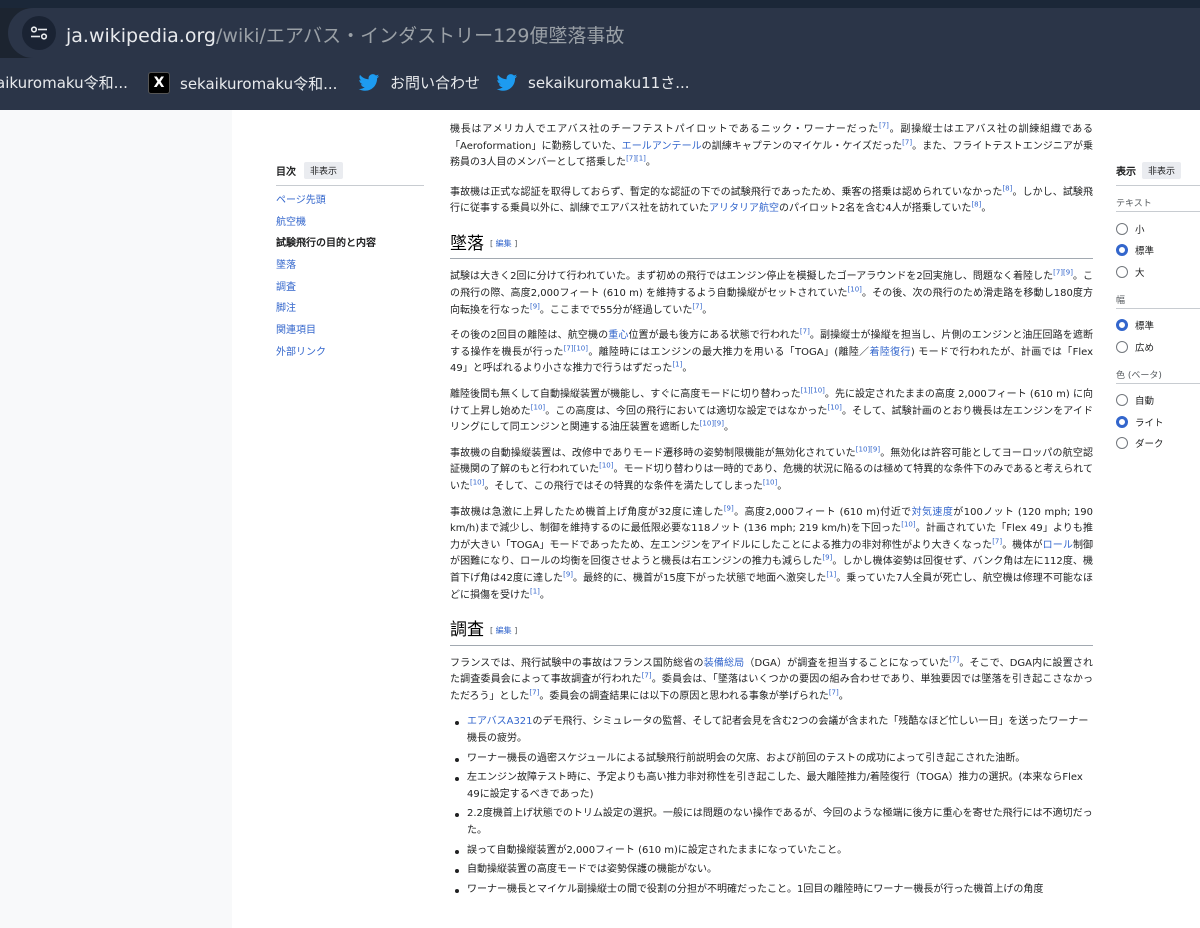 Image resolution: width=1200 pixels, height=928 pixels. I want to click on appearance-hide-button: 非表示, so click(1162, 170).